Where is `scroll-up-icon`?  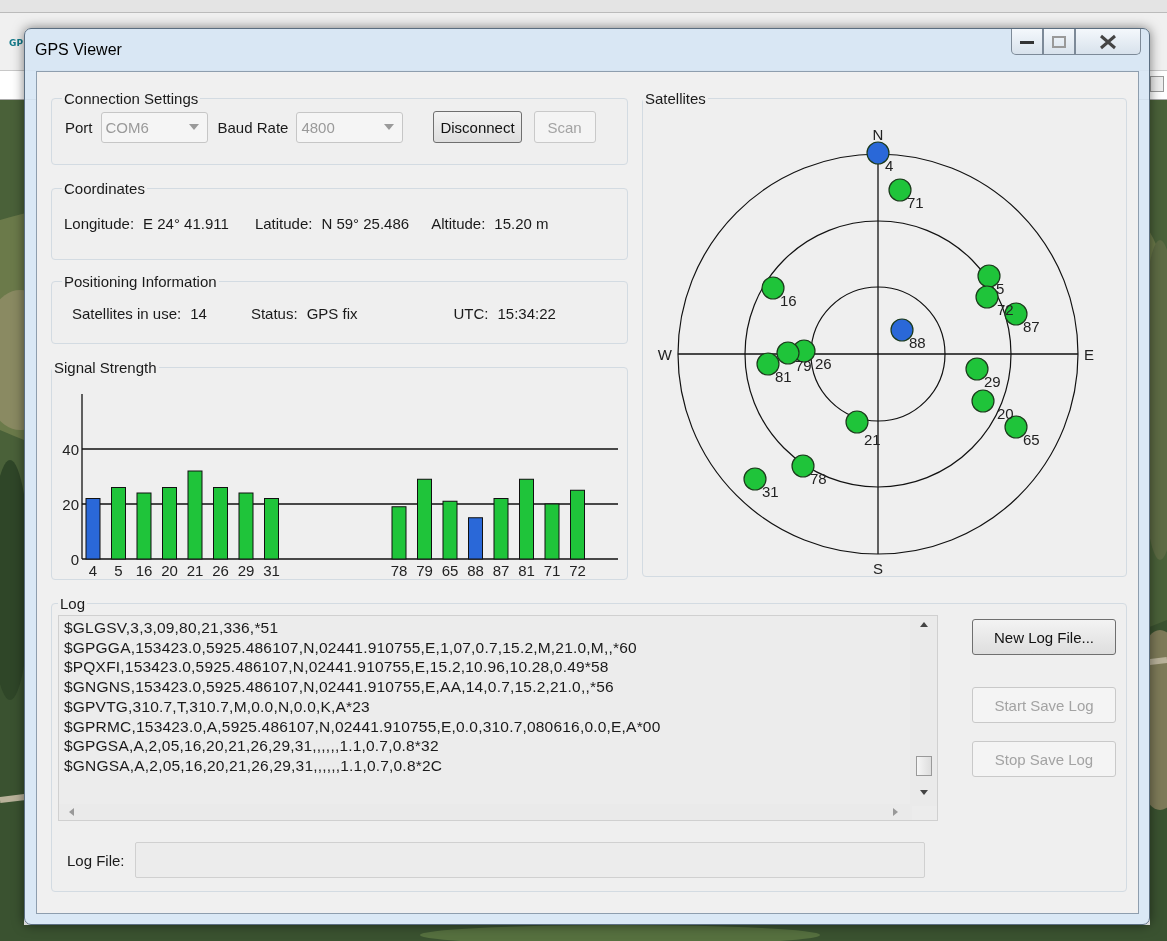
scroll-up-icon is located at coordinates (924, 624).